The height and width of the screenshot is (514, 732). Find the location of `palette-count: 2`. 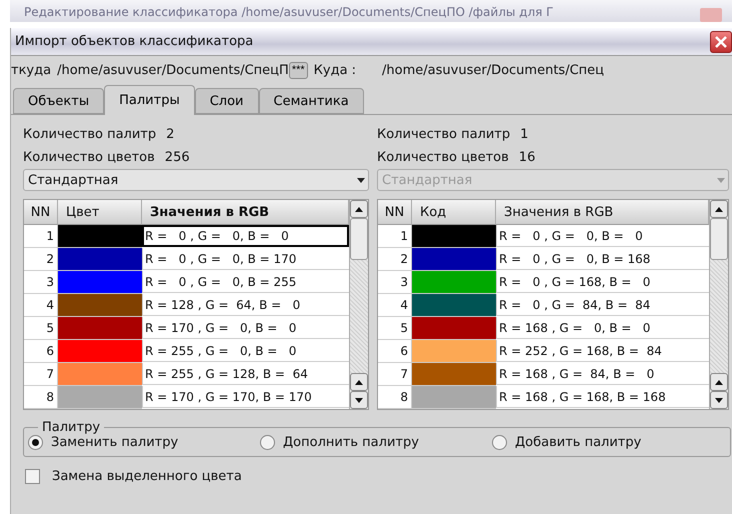

palette-count: 2 is located at coordinates (170, 134).